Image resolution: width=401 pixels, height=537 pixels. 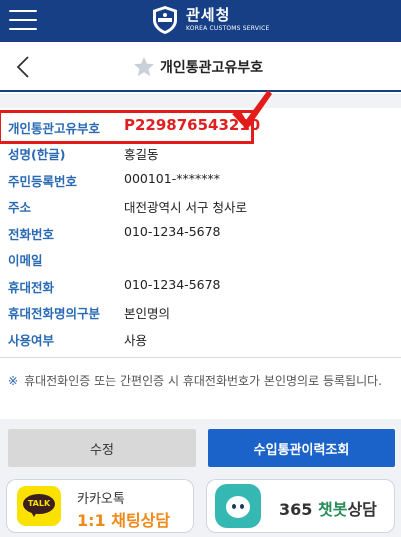 I want to click on kakao-talk-icon: TALK, so click(x=39, y=506).